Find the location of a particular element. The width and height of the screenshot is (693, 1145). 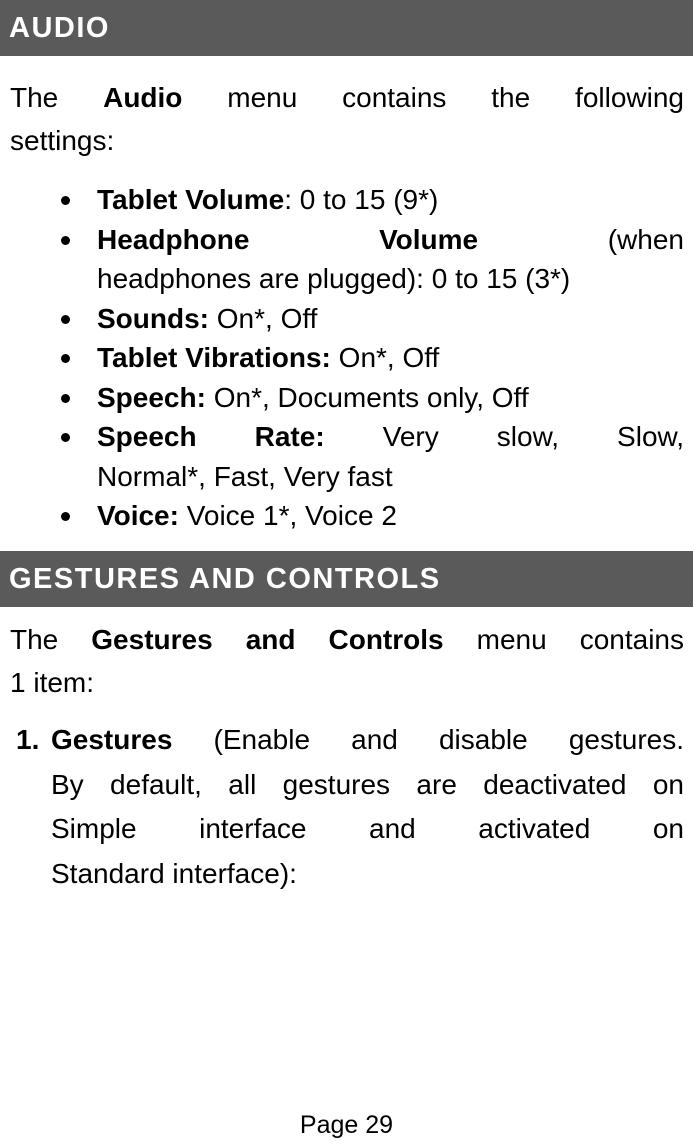

list-item-voice: Voice: Voice 1*, Voice 2 is located at coordinates (346, 516).